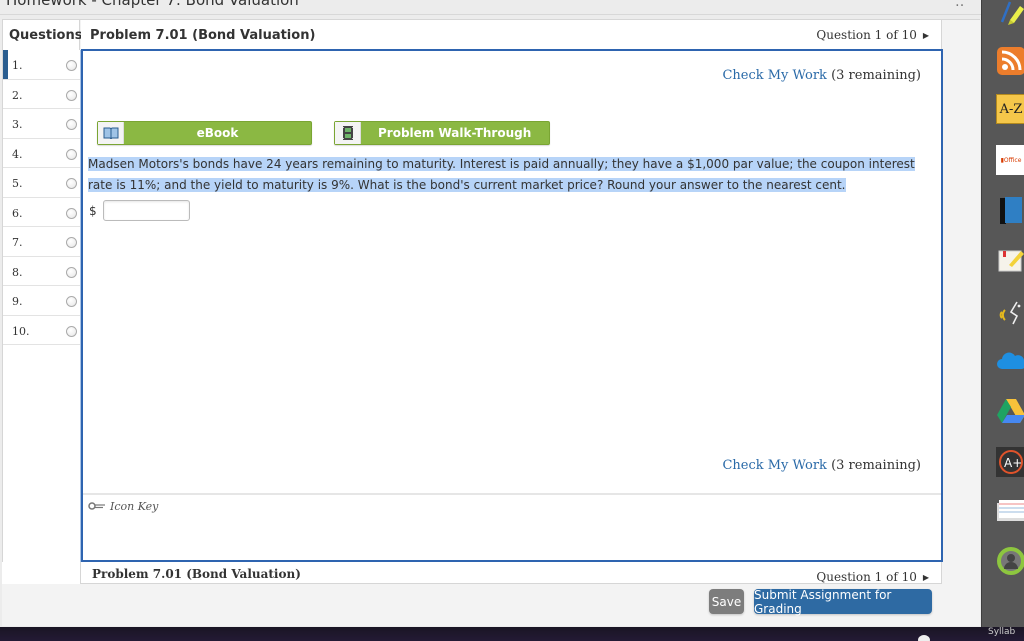 The height and width of the screenshot is (641, 1024). What do you see at coordinates (17, 242) in the screenshot?
I see `question-number: 7.` at bounding box center [17, 242].